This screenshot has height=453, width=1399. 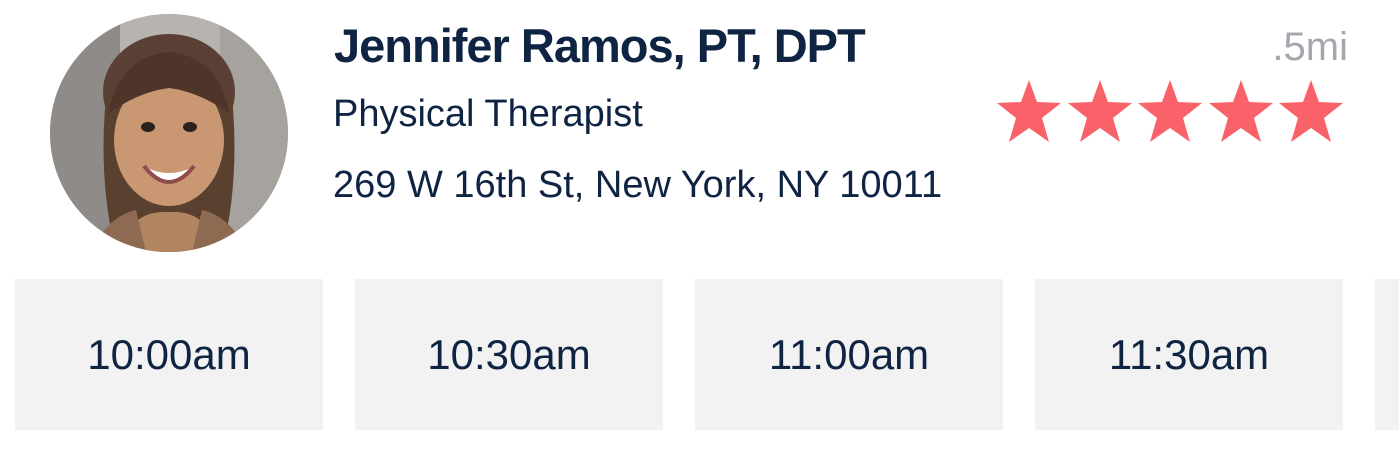 What do you see at coordinates (638, 185) in the screenshot?
I see `provider-address: 269 W 16th St, New York, NY 10011` at bounding box center [638, 185].